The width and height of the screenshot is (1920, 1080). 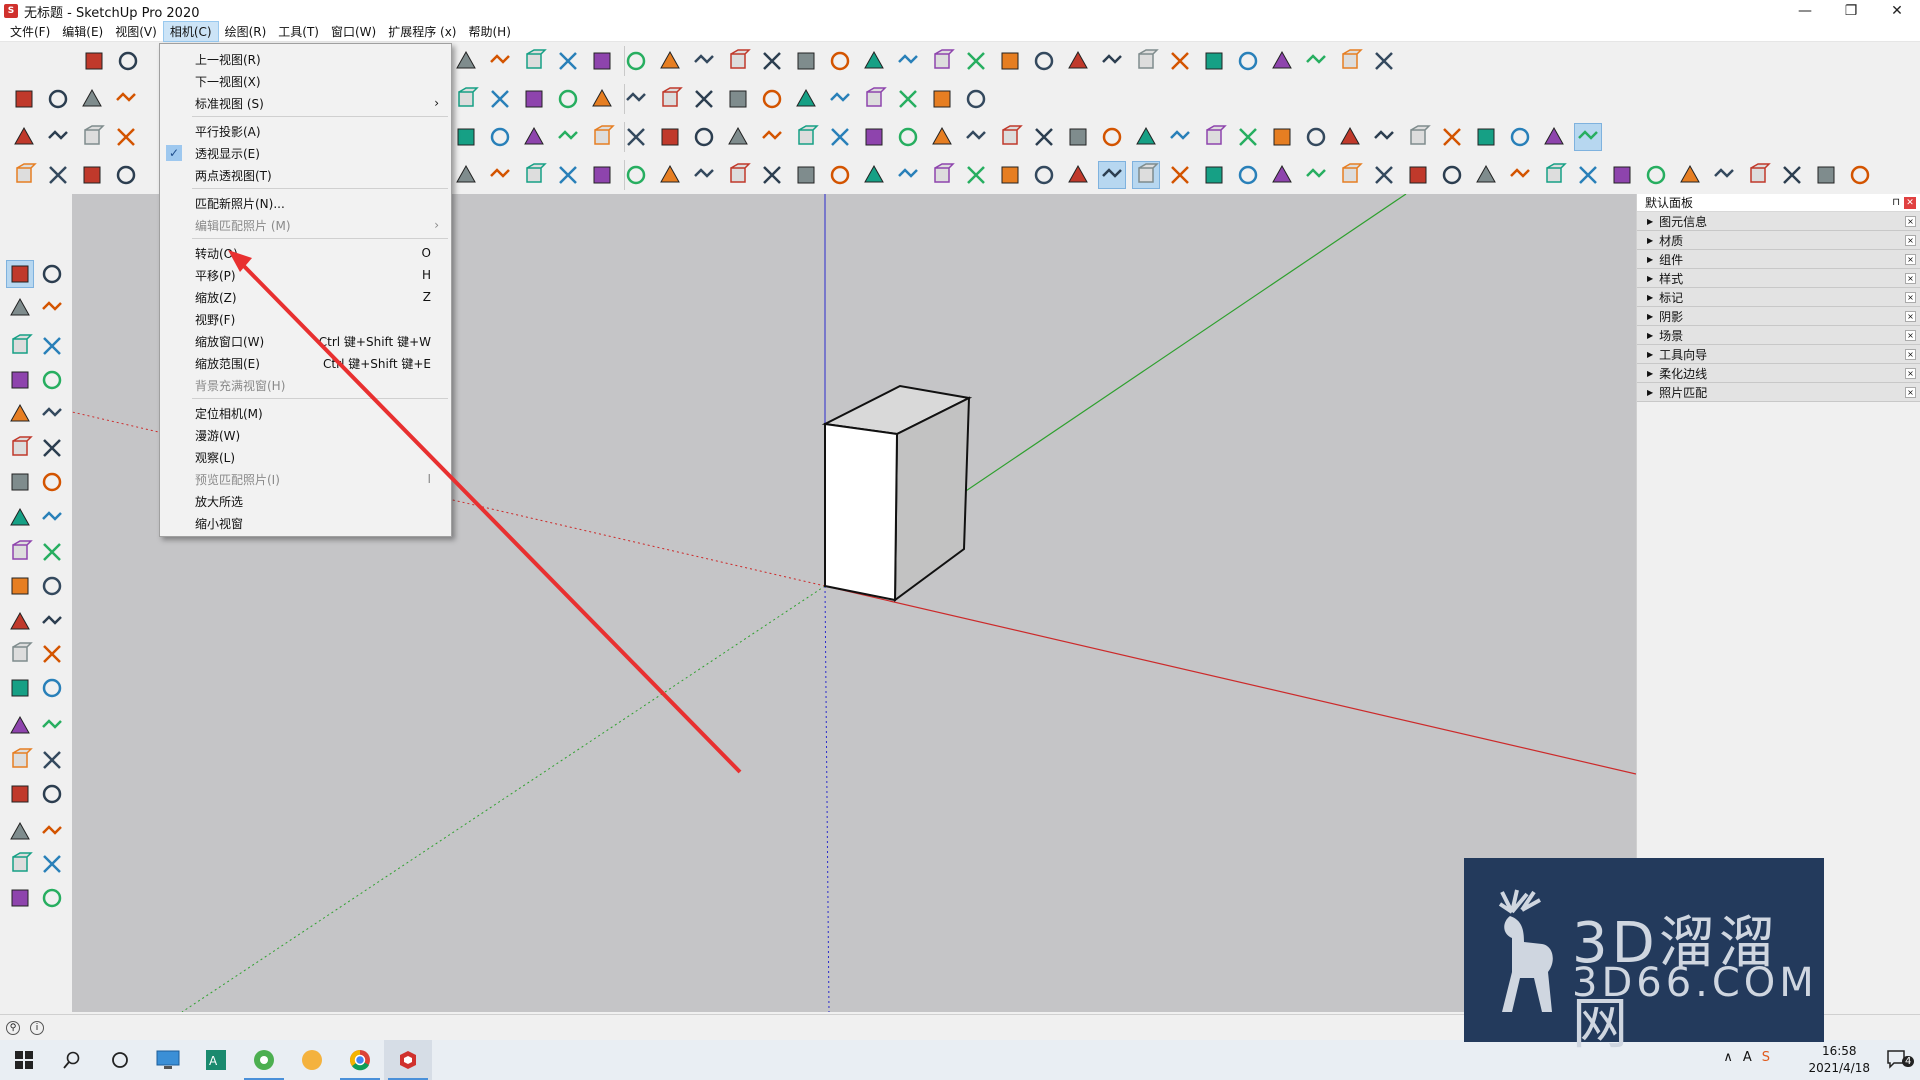 I want to click on menu-help: 帮助(H), so click(x=489, y=31).